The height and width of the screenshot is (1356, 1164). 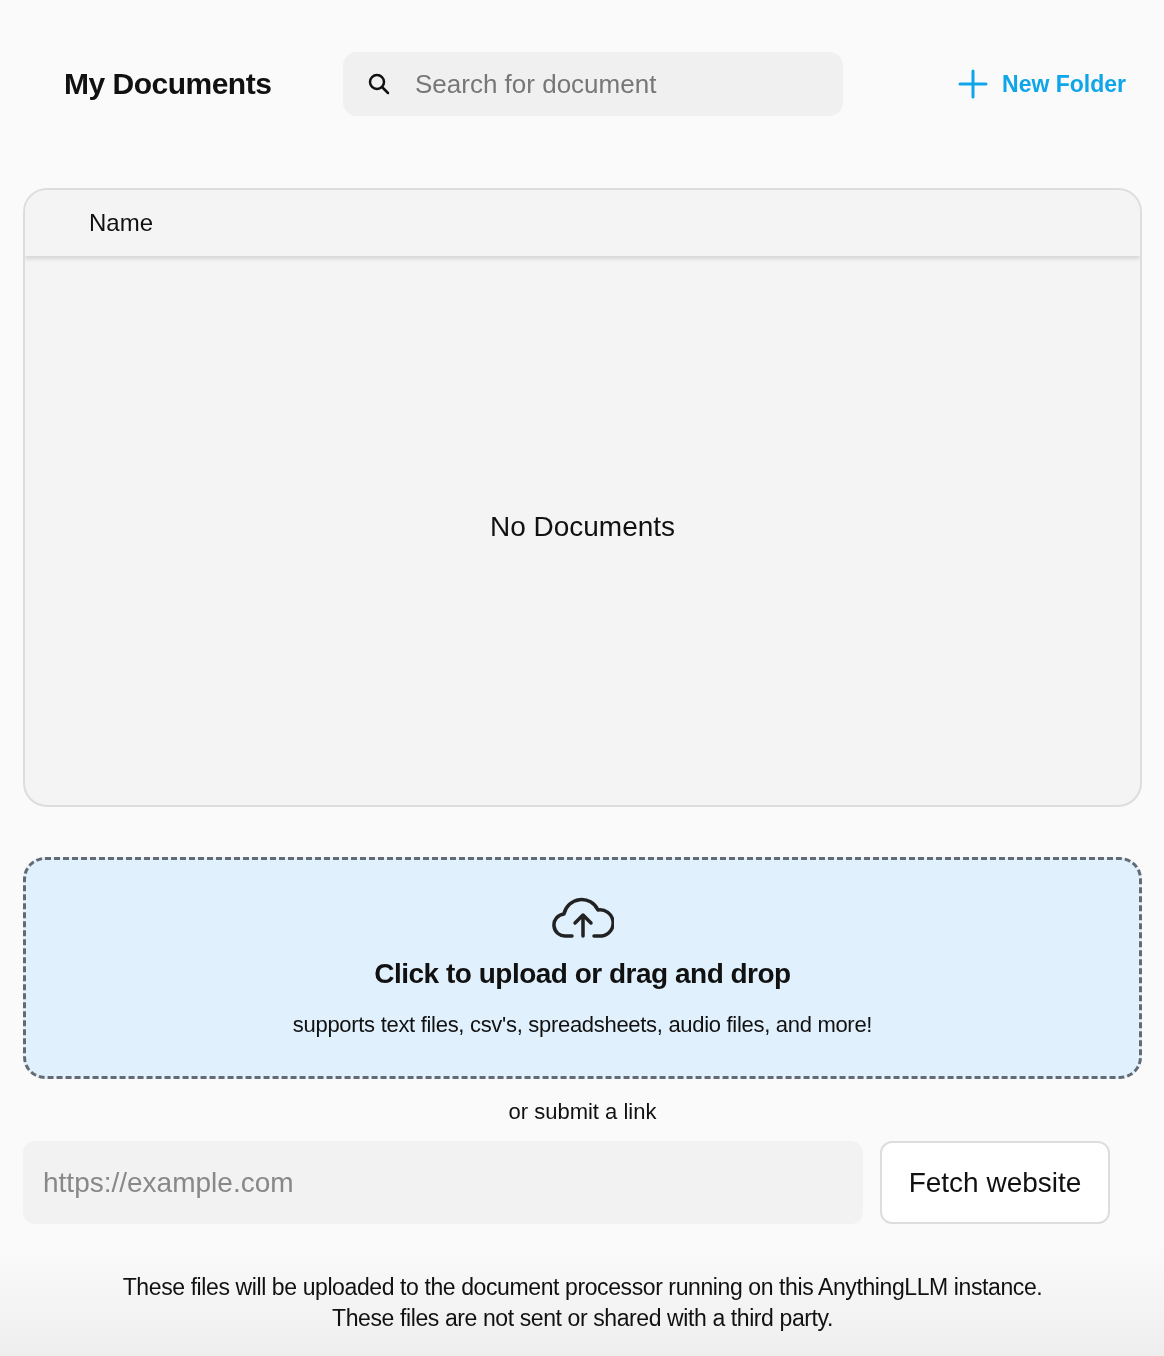 What do you see at coordinates (582, 1287) in the screenshot?
I see `footer-note: These files will be uploaded to the document processor running on this AnythingLLM instance.` at bounding box center [582, 1287].